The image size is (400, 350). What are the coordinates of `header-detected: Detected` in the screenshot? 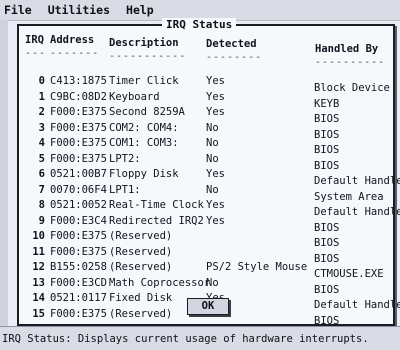 It's located at (231, 44).